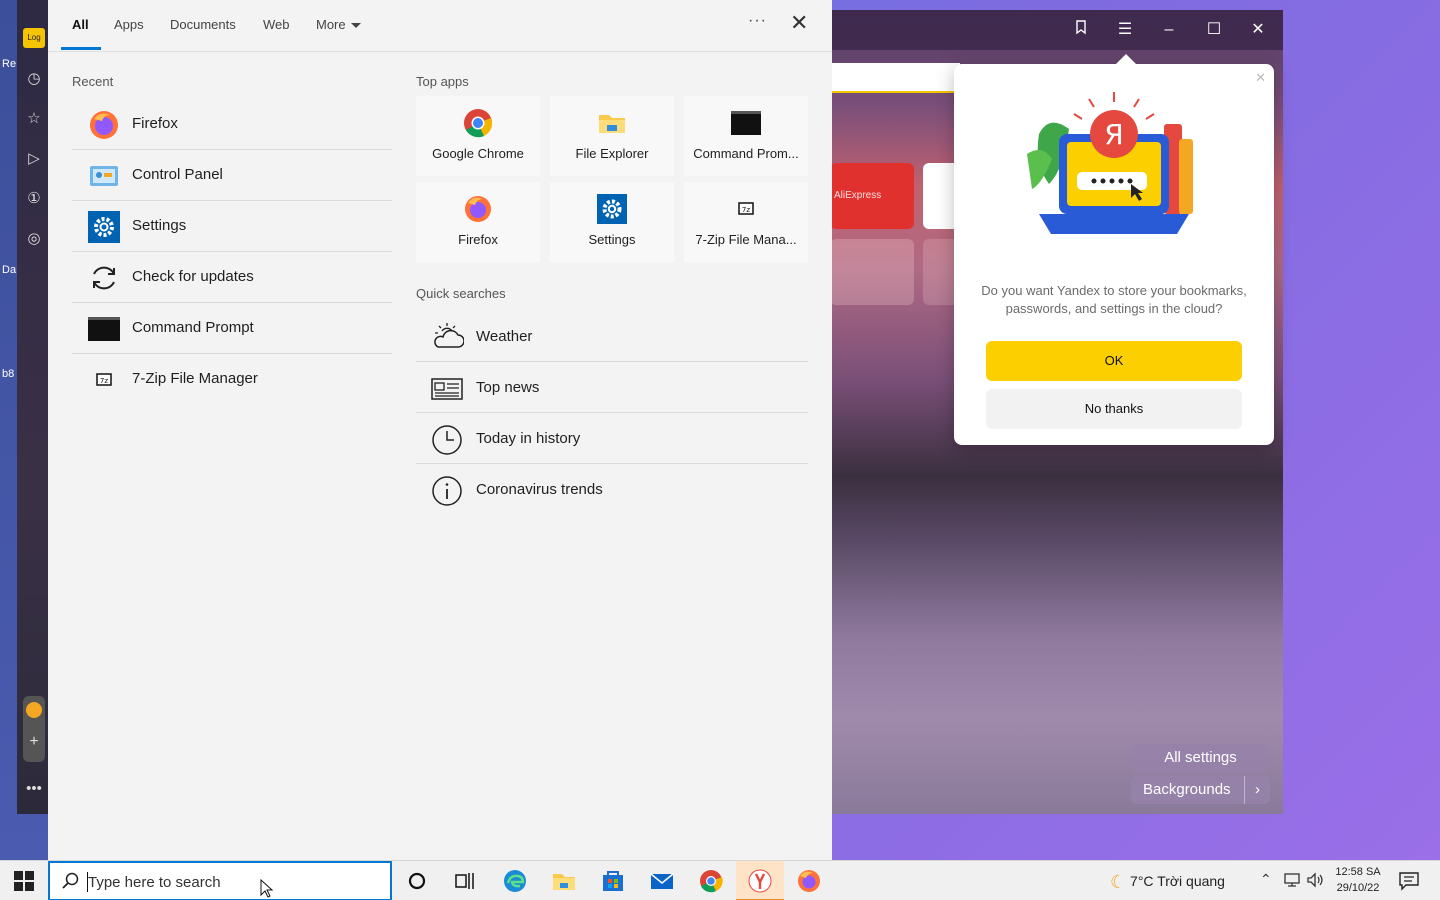 The width and height of the screenshot is (1440, 900). What do you see at coordinates (539, 489) in the screenshot?
I see `quick-search-label: Coronavirus trends` at bounding box center [539, 489].